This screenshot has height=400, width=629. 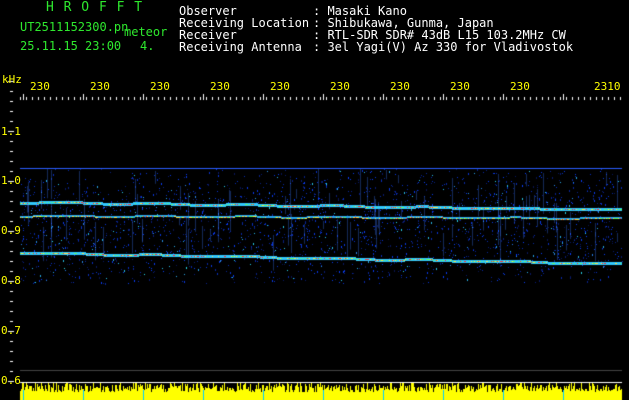 I want to click on filename: UT2511152300.pn, so click(x=74, y=27).